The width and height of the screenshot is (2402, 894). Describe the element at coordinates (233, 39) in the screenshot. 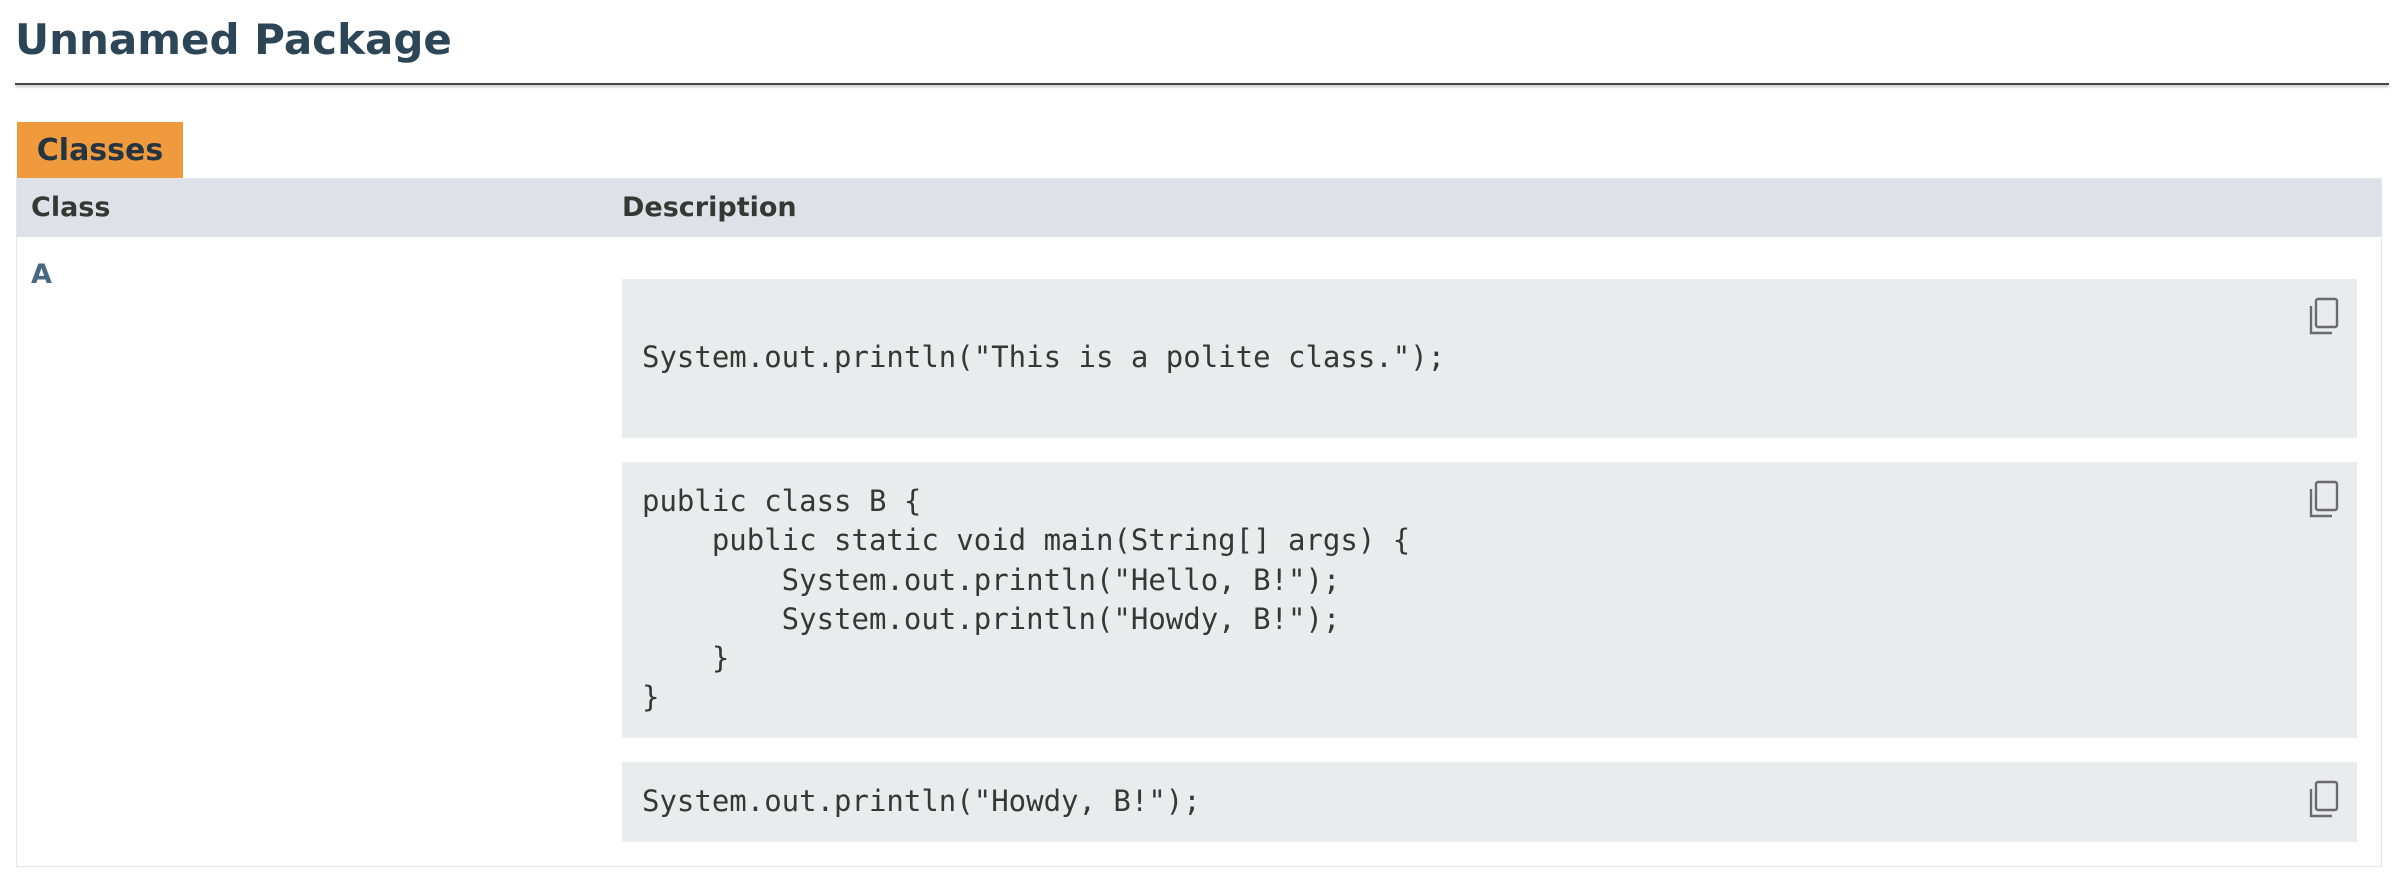

I see `page-title: Unnamed Package` at that location.